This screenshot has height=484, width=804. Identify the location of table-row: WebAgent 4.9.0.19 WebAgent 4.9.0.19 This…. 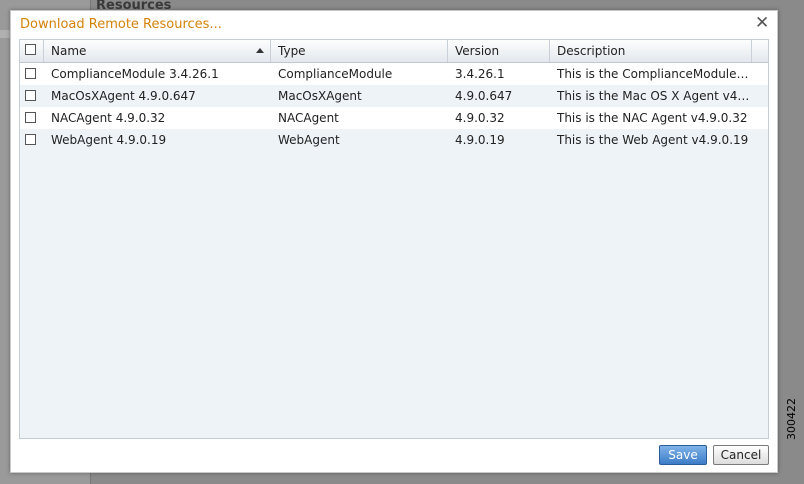
(394, 140).